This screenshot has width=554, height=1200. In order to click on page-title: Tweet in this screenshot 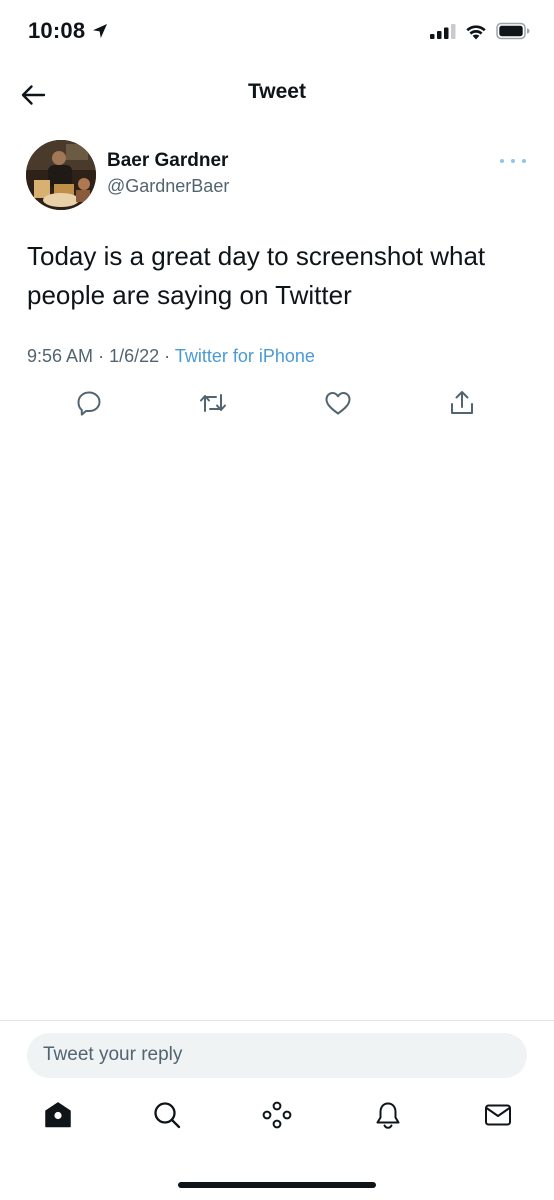, I will do `click(277, 91)`.